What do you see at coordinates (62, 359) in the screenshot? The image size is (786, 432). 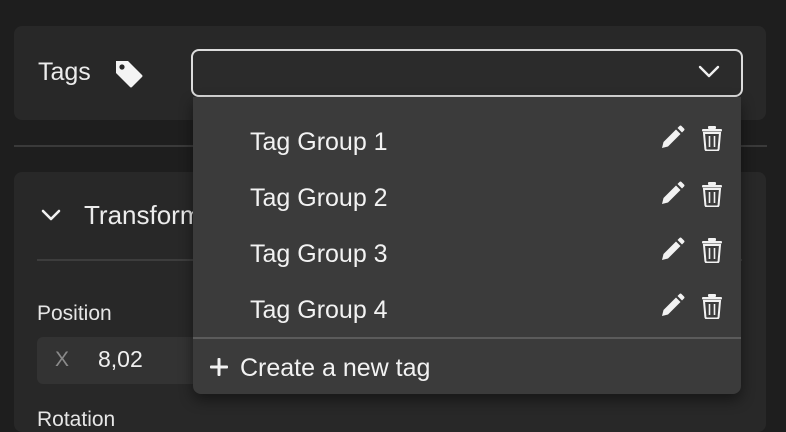 I see `x-axis-label: X` at bounding box center [62, 359].